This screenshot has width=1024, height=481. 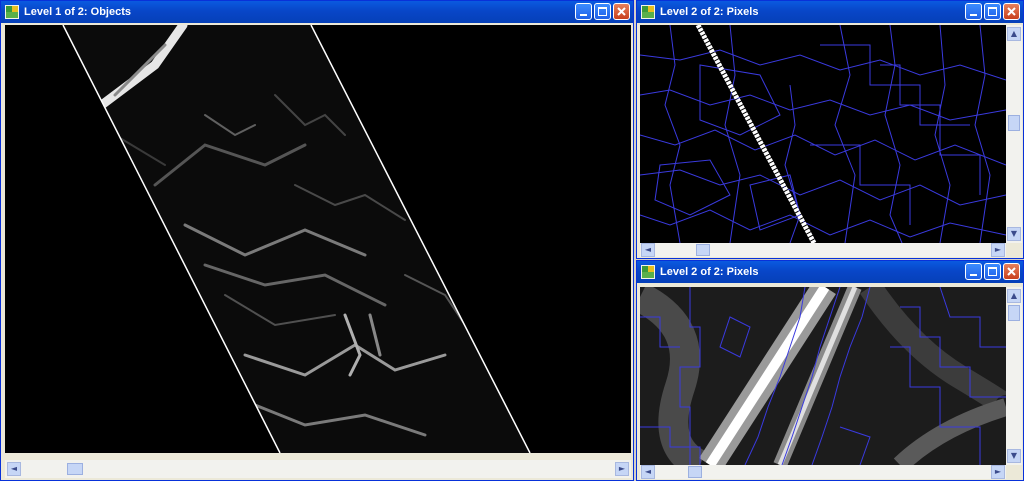 What do you see at coordinates (830, 272) in the screenshot?
I see `pixels-bottom-titlebar: Level 2 of 2: Pixels` at bounding box center [830, 272].